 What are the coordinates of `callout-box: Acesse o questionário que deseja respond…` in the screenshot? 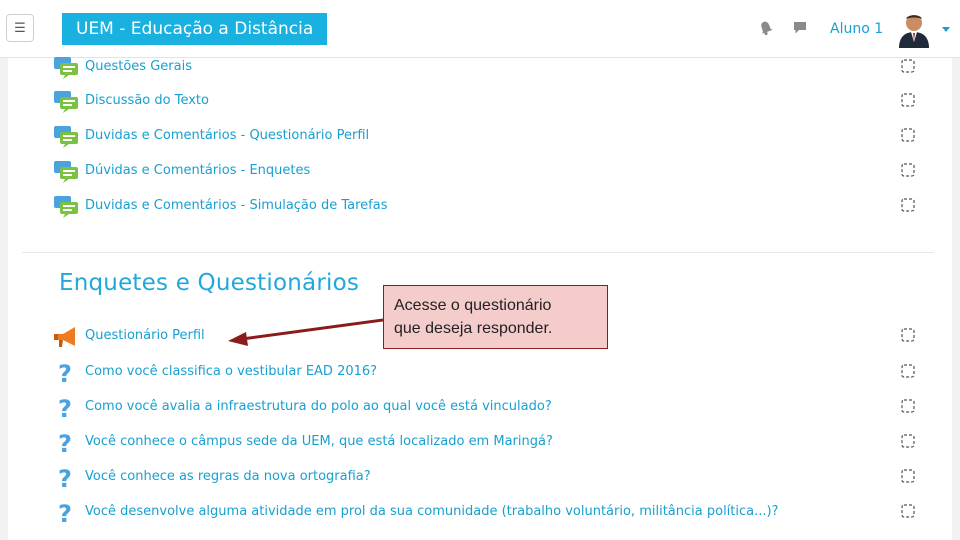 It's located at (495, 317).